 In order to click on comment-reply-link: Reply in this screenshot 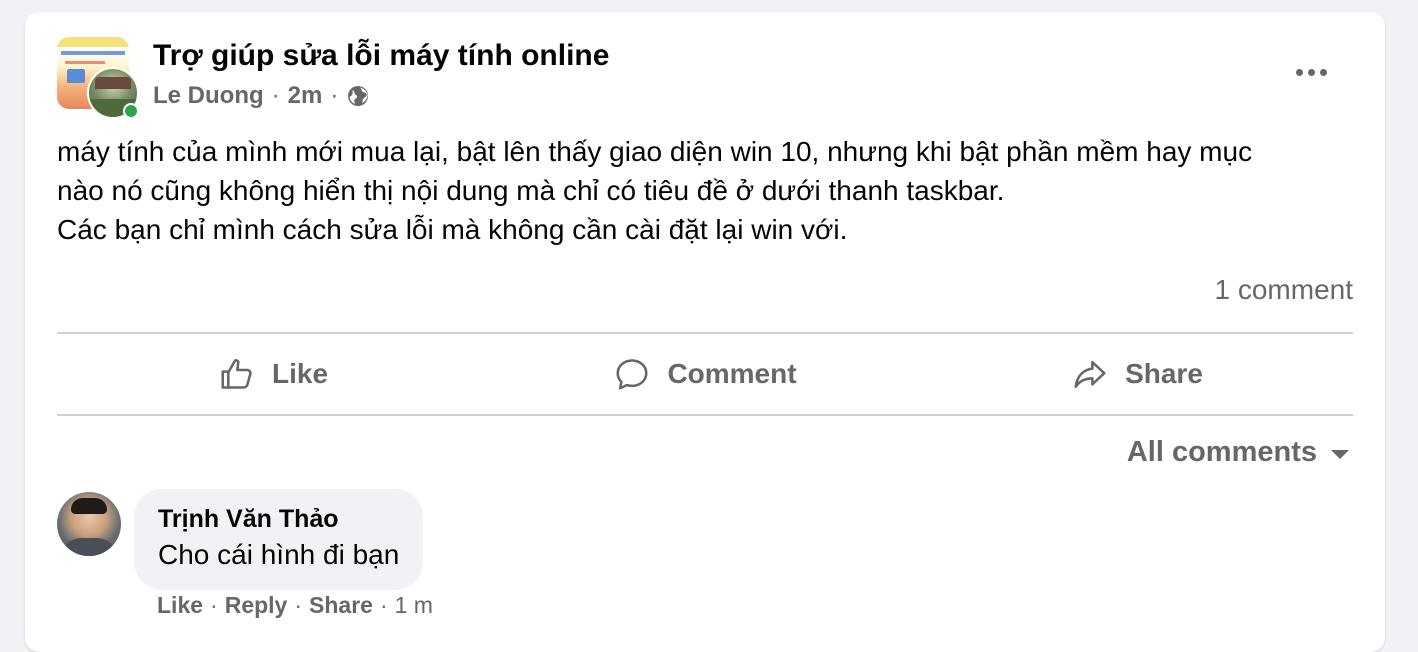, I will do `click(256, 605)`.